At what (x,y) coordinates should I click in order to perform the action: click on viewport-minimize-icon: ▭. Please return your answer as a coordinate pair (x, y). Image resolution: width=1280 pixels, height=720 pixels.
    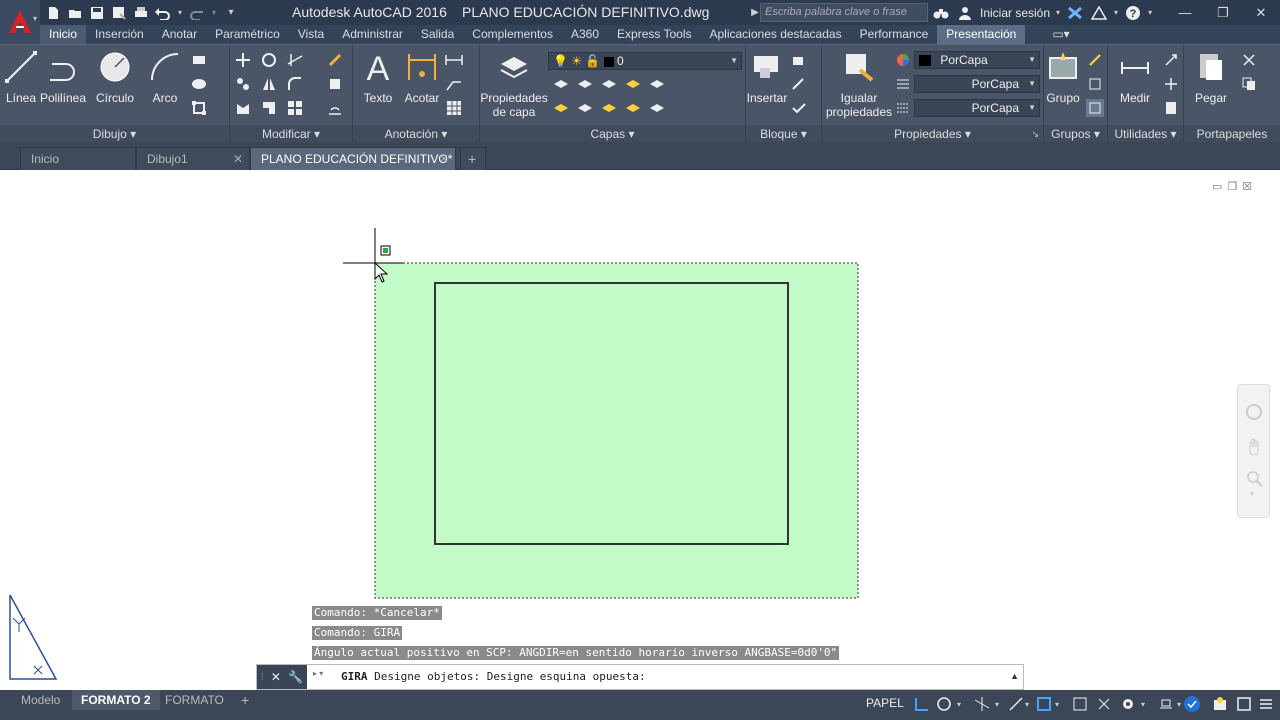
    Looking at the image, I should click on (1217, 186).